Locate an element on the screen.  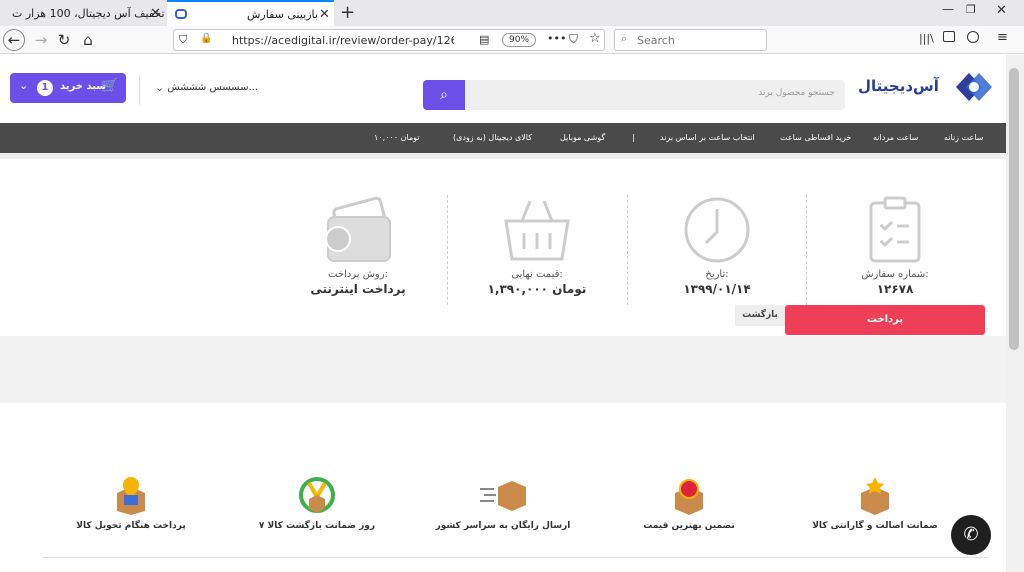
forward-icon: → is located at coordinates (41, 40).